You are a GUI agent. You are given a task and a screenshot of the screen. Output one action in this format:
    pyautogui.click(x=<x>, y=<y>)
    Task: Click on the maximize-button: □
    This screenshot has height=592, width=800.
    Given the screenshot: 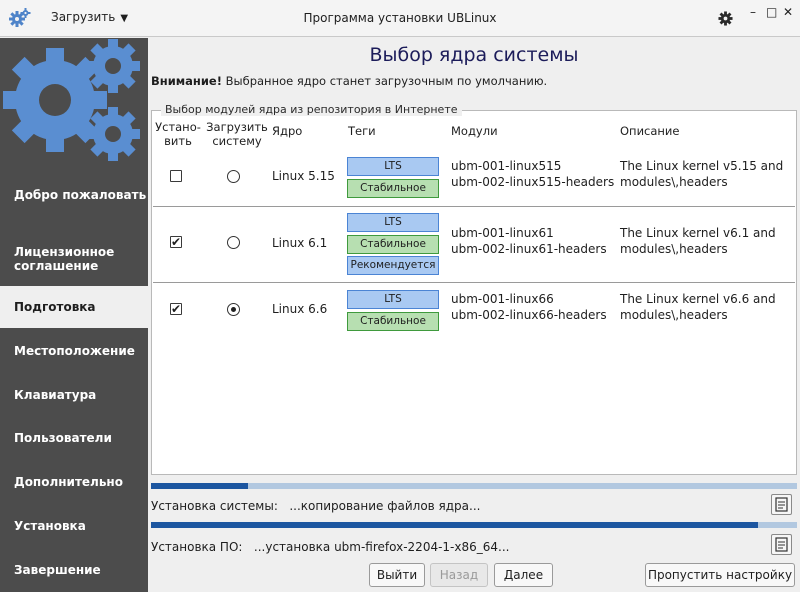 What is the action you would take?
    pyautogui.click(x=771, y=12)
    